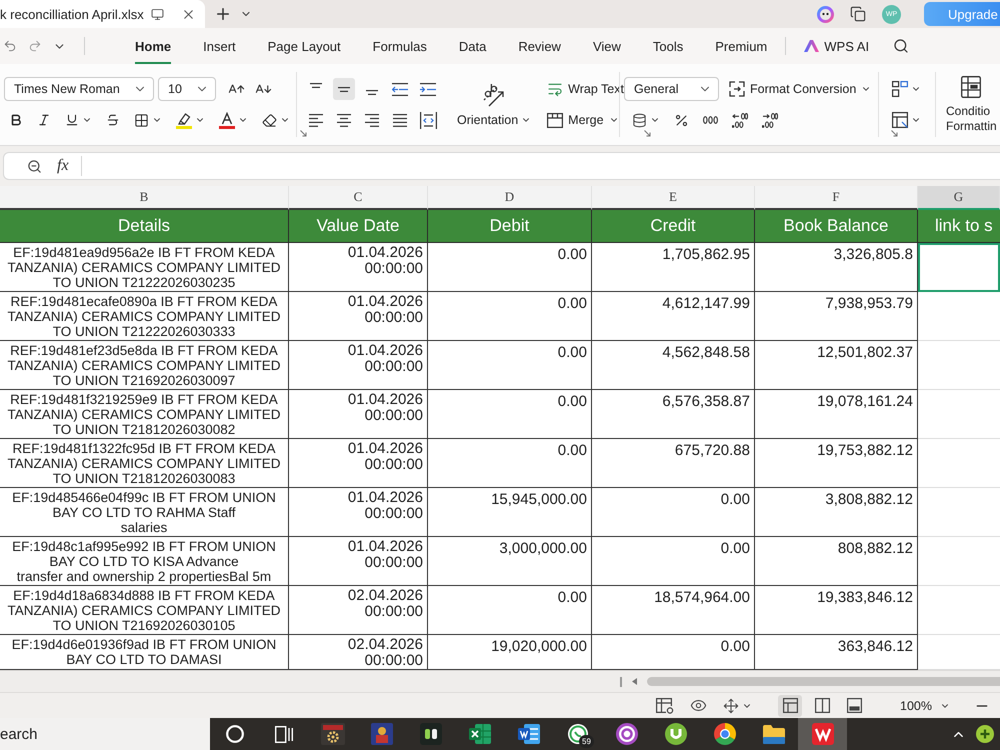 Image resolution: width=1000 pixels, height=750 pixels. I want to click on table-cell: EF:19d485466e04f99c IB FT FROM UNION BAY CO LTD TO RAHMA Staff salaries, so click(144, 512).